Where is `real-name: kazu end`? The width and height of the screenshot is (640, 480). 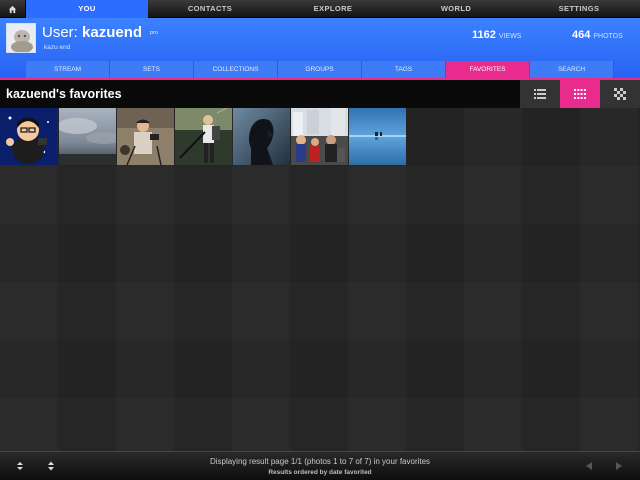 real-name: kazu end is located at coordinates (57, 47).